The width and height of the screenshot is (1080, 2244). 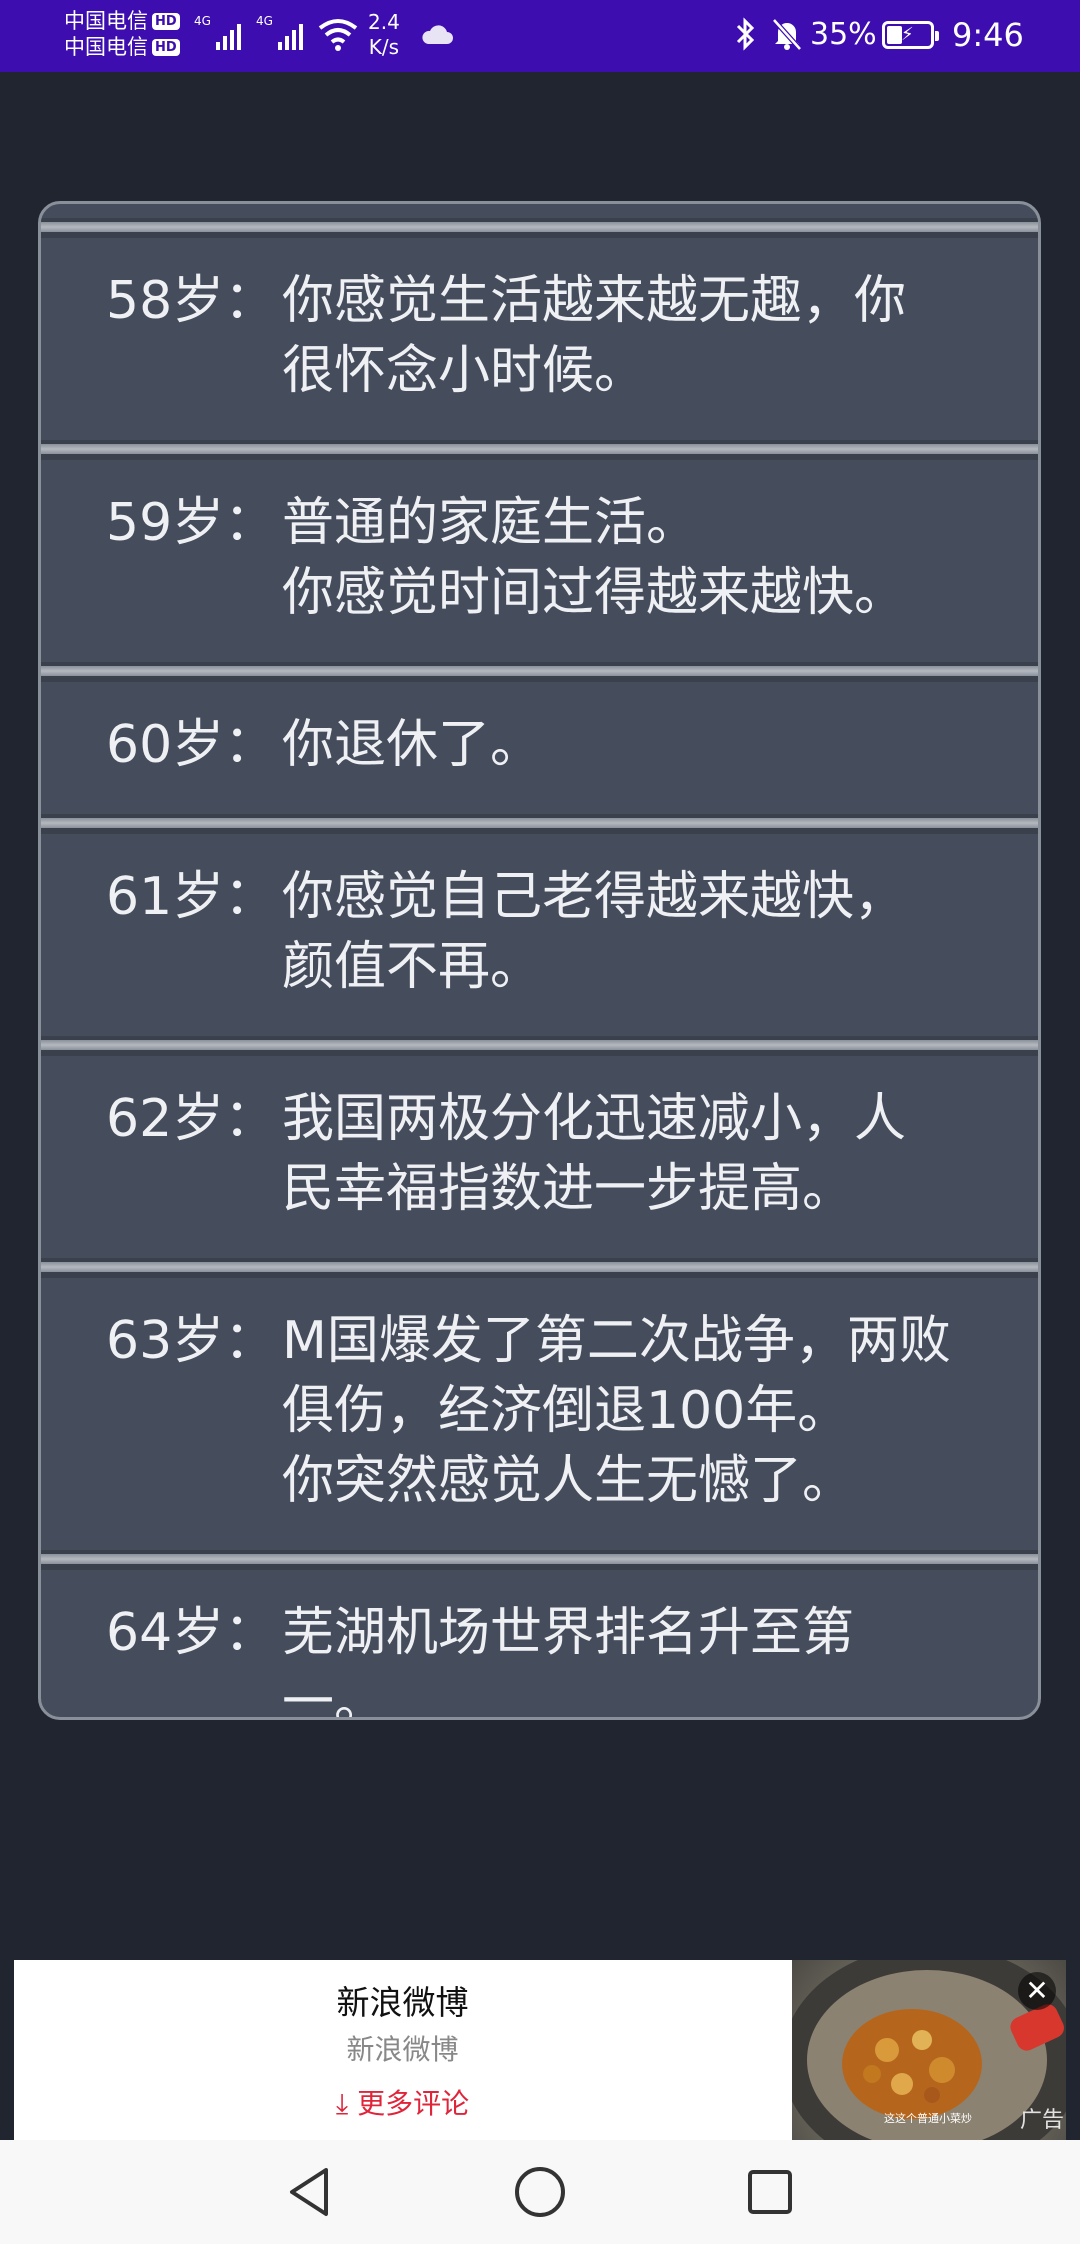 What do you see at coordinates (106, 21) in the screenshot?
I see `carrier-1: 中国电信` at bounding box center [106, 21].